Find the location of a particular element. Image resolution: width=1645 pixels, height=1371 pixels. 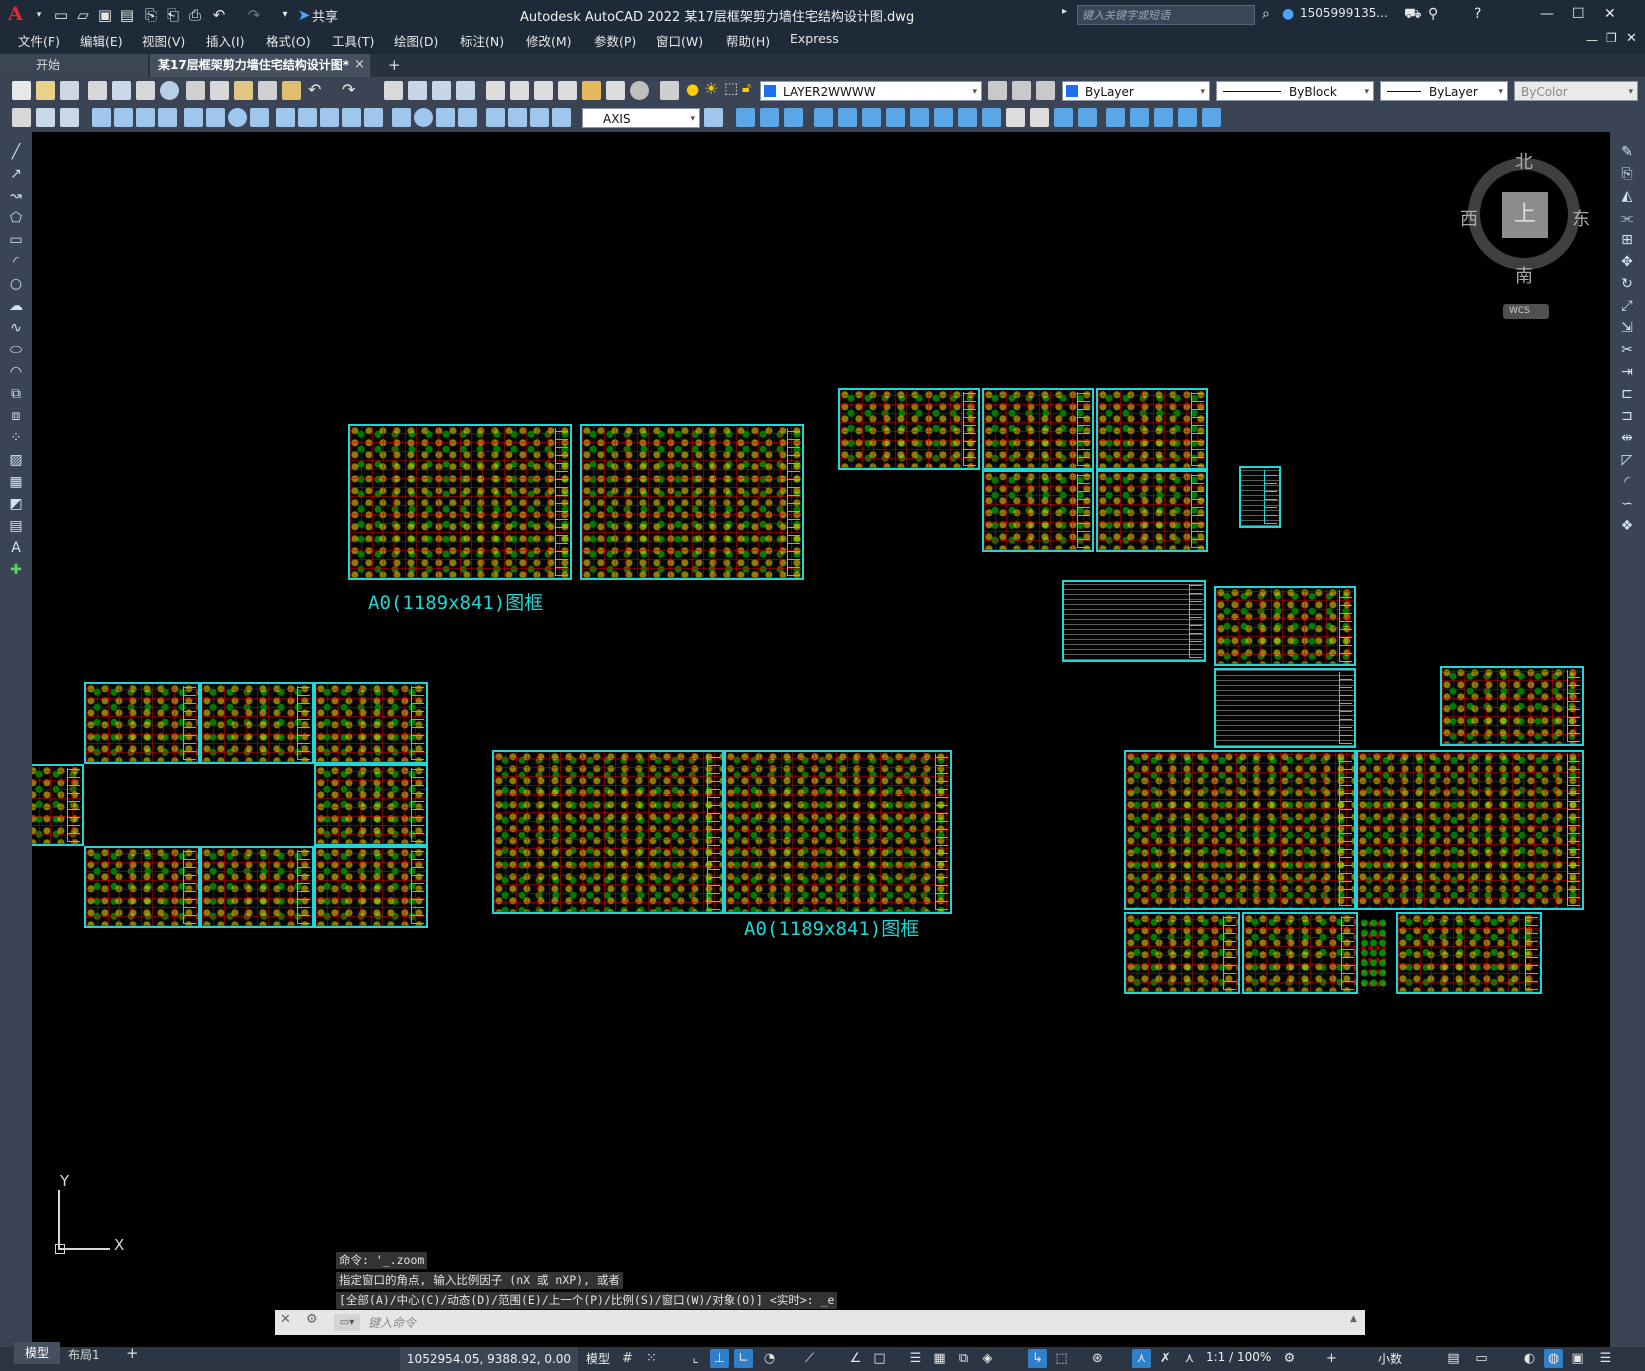

command-line is located at coordinates (820, 1322).